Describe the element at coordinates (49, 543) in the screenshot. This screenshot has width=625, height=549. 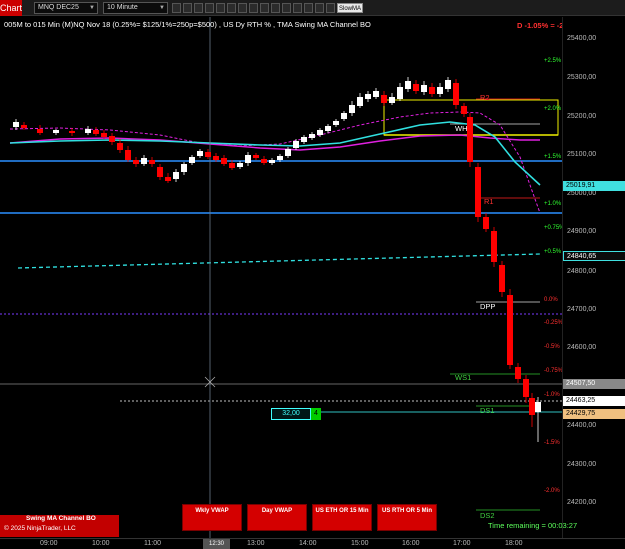
I see `time-tick: 09:00` at that location.